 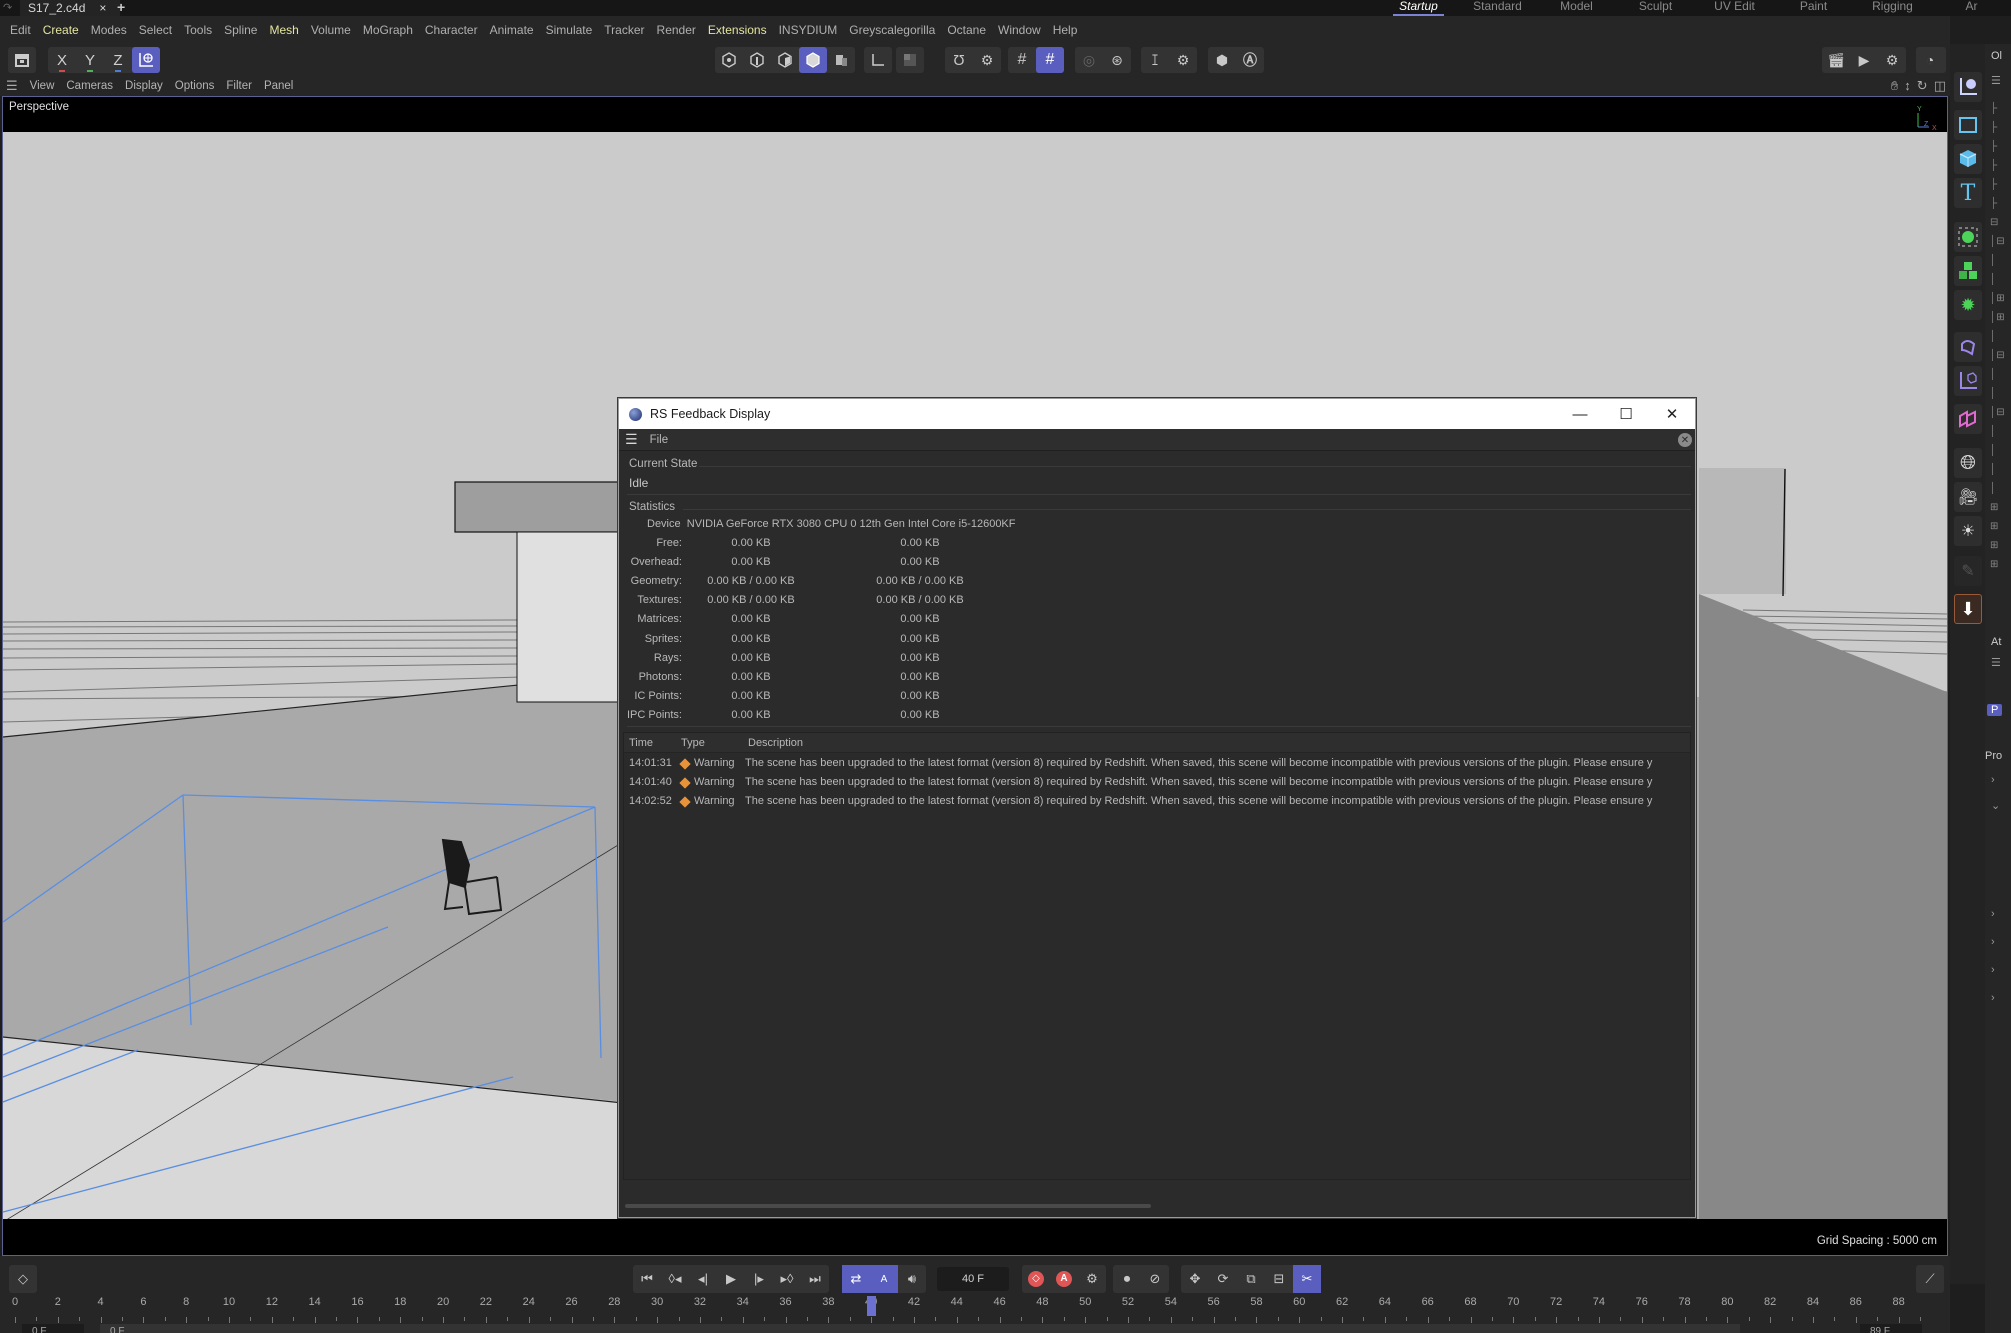 I want to click on edges-mode-button, so click(x=757, y=60).